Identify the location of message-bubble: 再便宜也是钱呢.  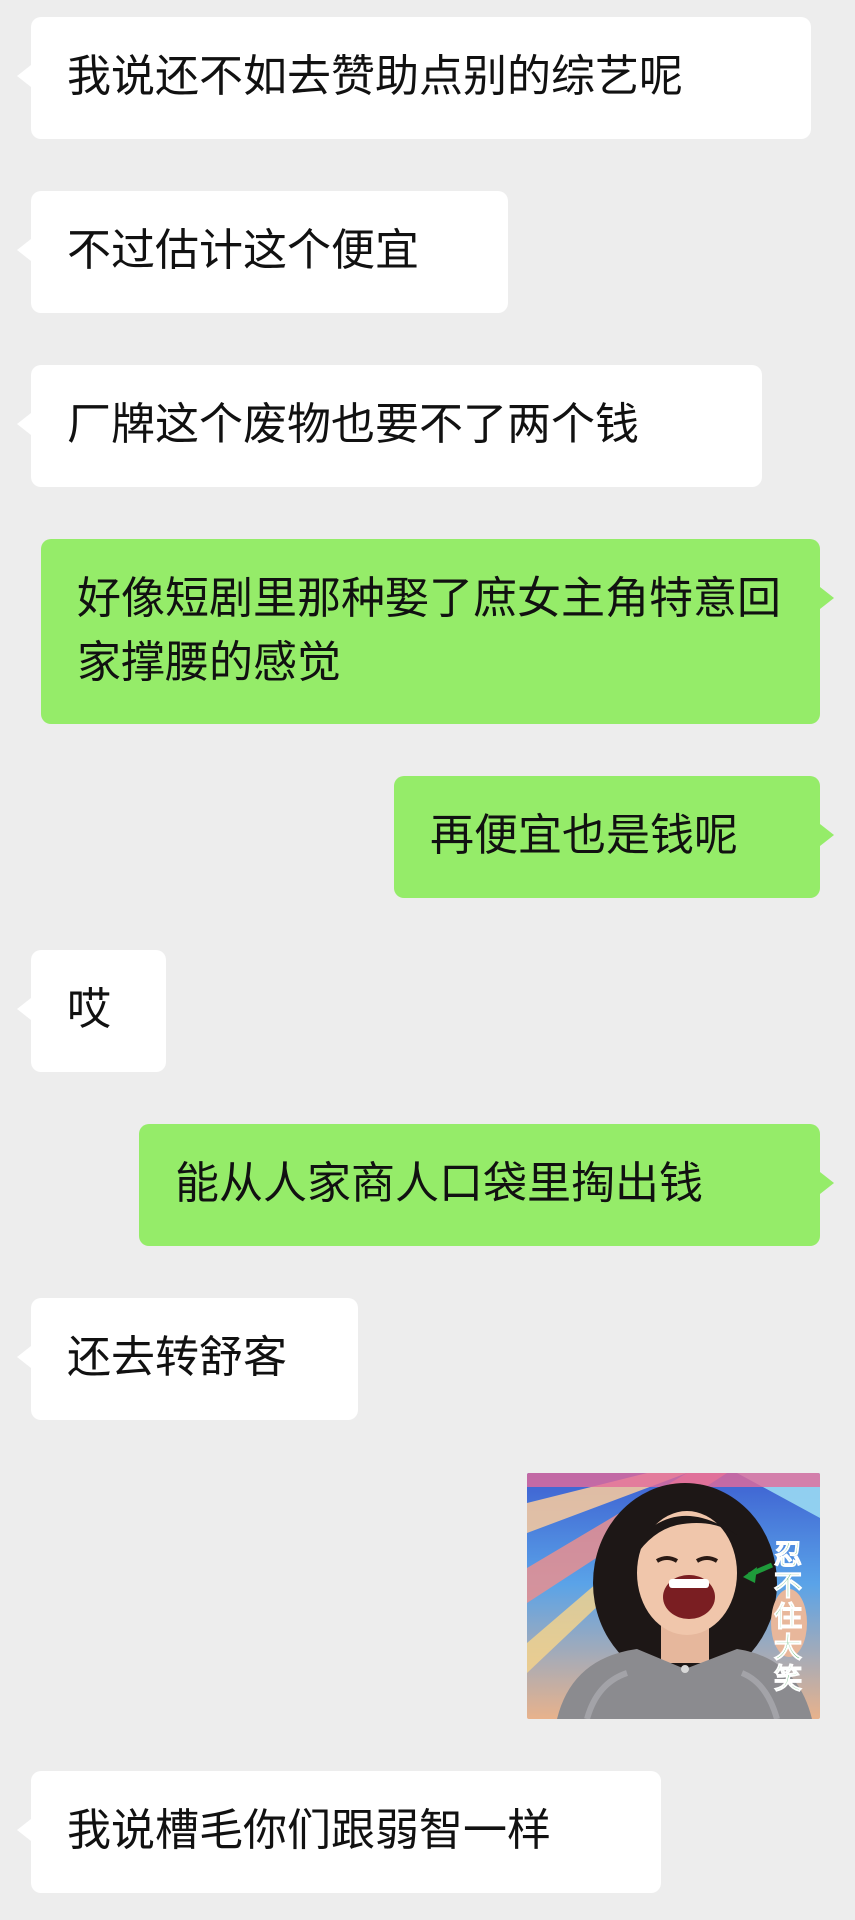
(614, 837).